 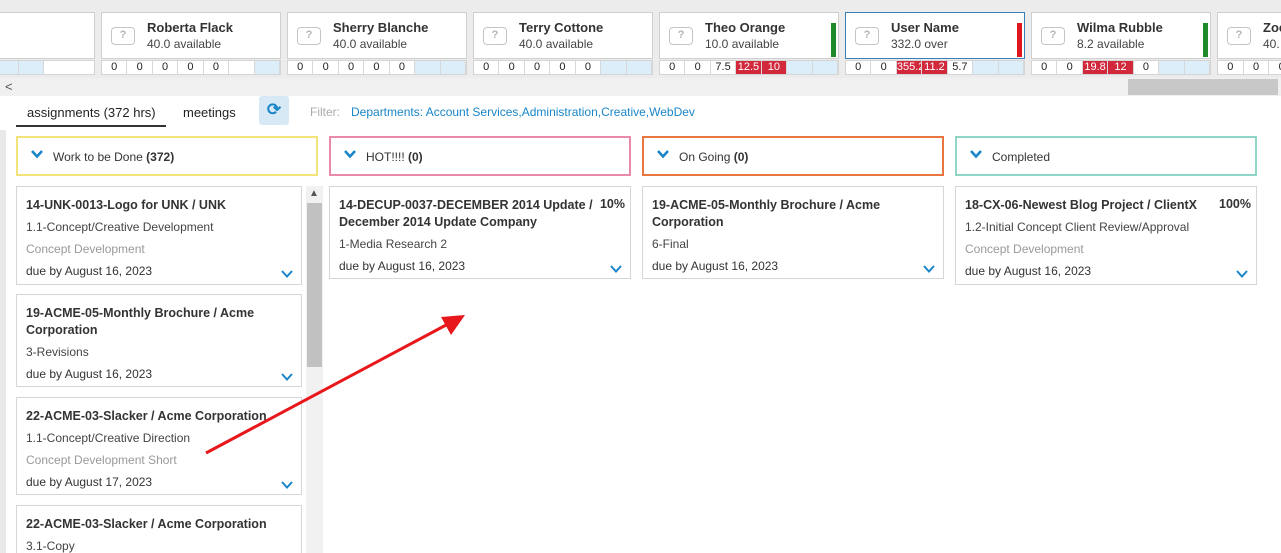 I want to click on person-summary: ? User Name 332.0 over, so click(x=935, y=35).